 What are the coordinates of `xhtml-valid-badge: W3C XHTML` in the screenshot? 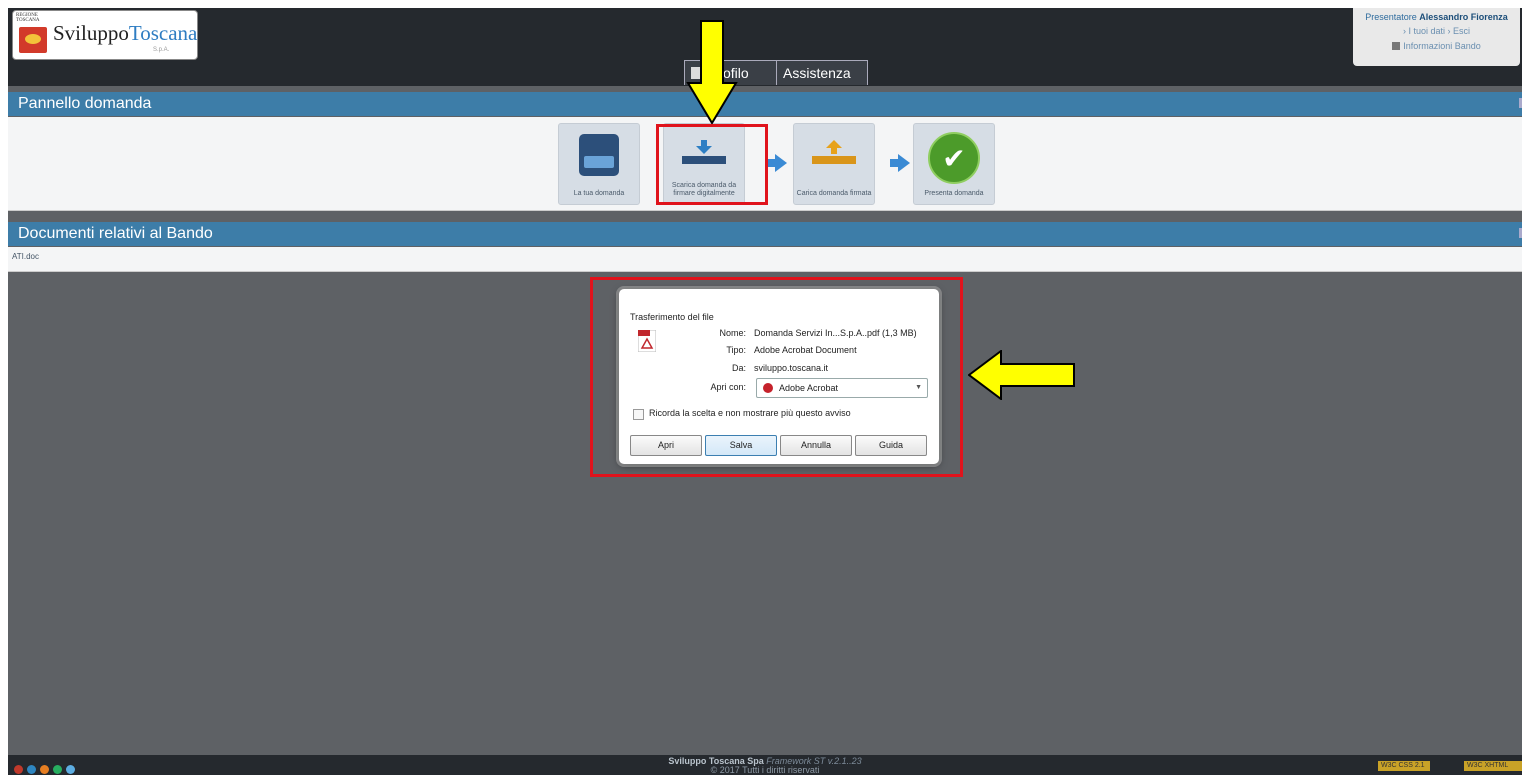 It's located at (1493, 766).